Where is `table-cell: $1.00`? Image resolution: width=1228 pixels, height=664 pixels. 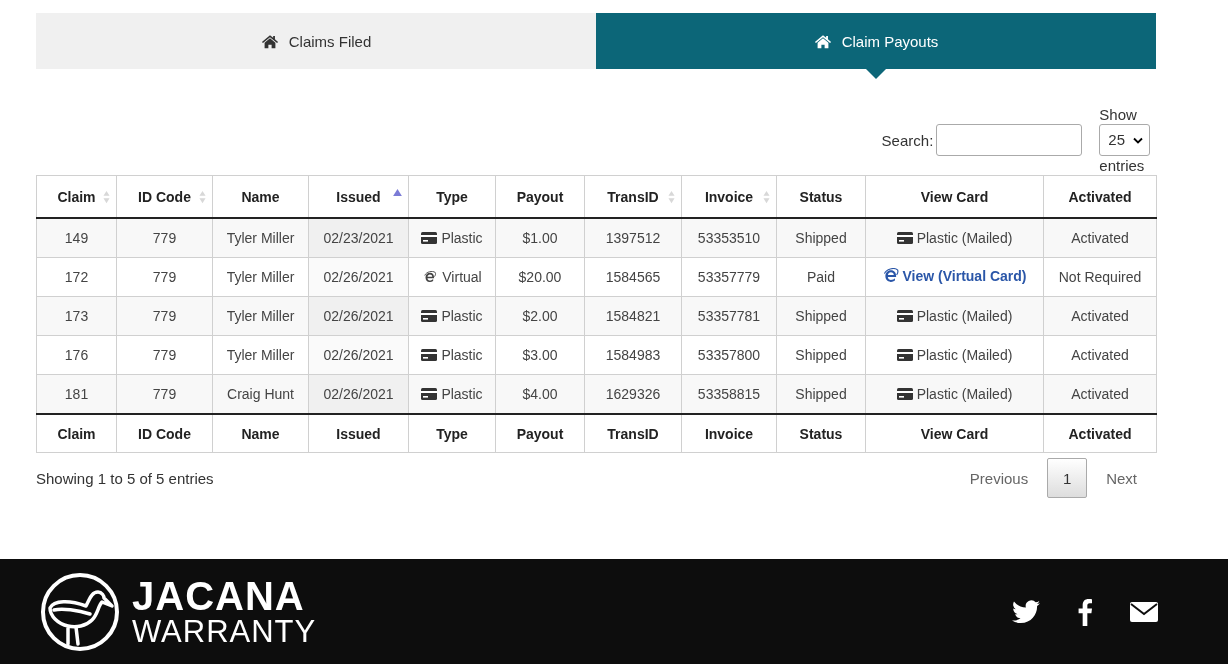
table-cell: $1.00 is located at coordinates (540, 238).